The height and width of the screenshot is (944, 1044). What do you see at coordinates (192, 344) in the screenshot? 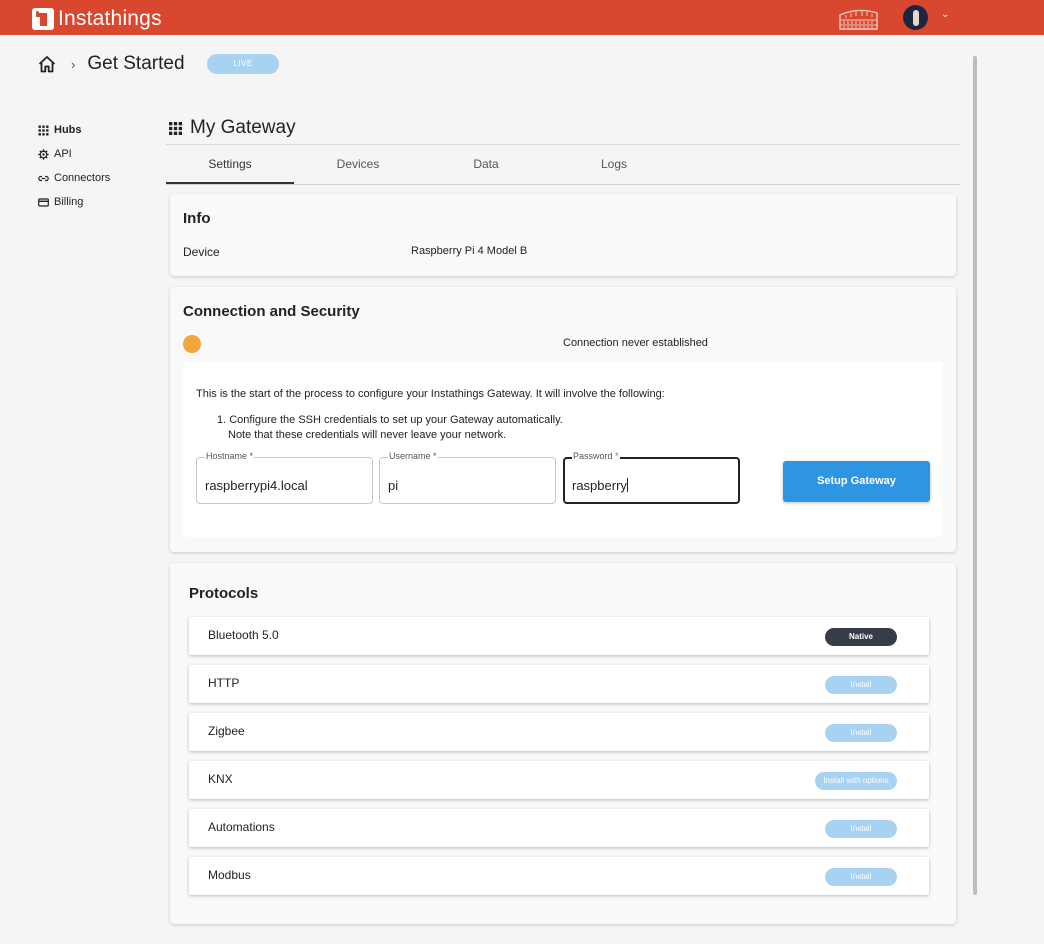
I see `connection-status-indicator` at bounding box center [192, 344].